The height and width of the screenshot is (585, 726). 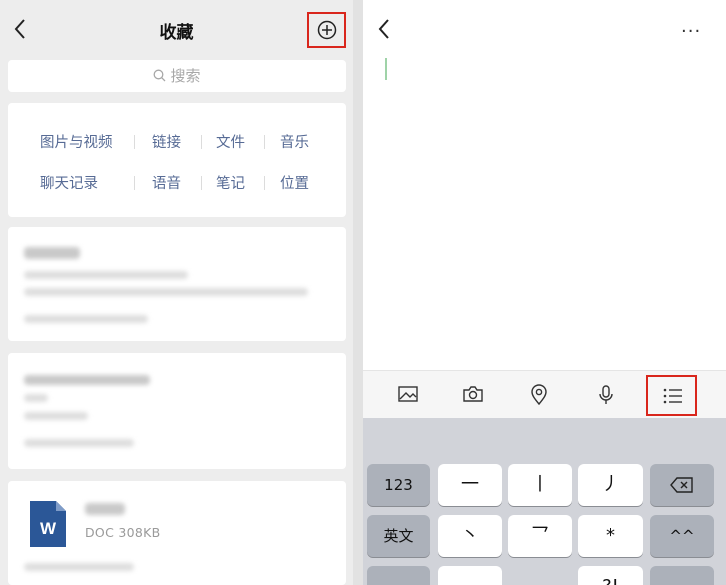 What do you see at coordinates (540, 536) in the screenshot?
I see `key-zhe: 乛` at bounding box center [540, 536].